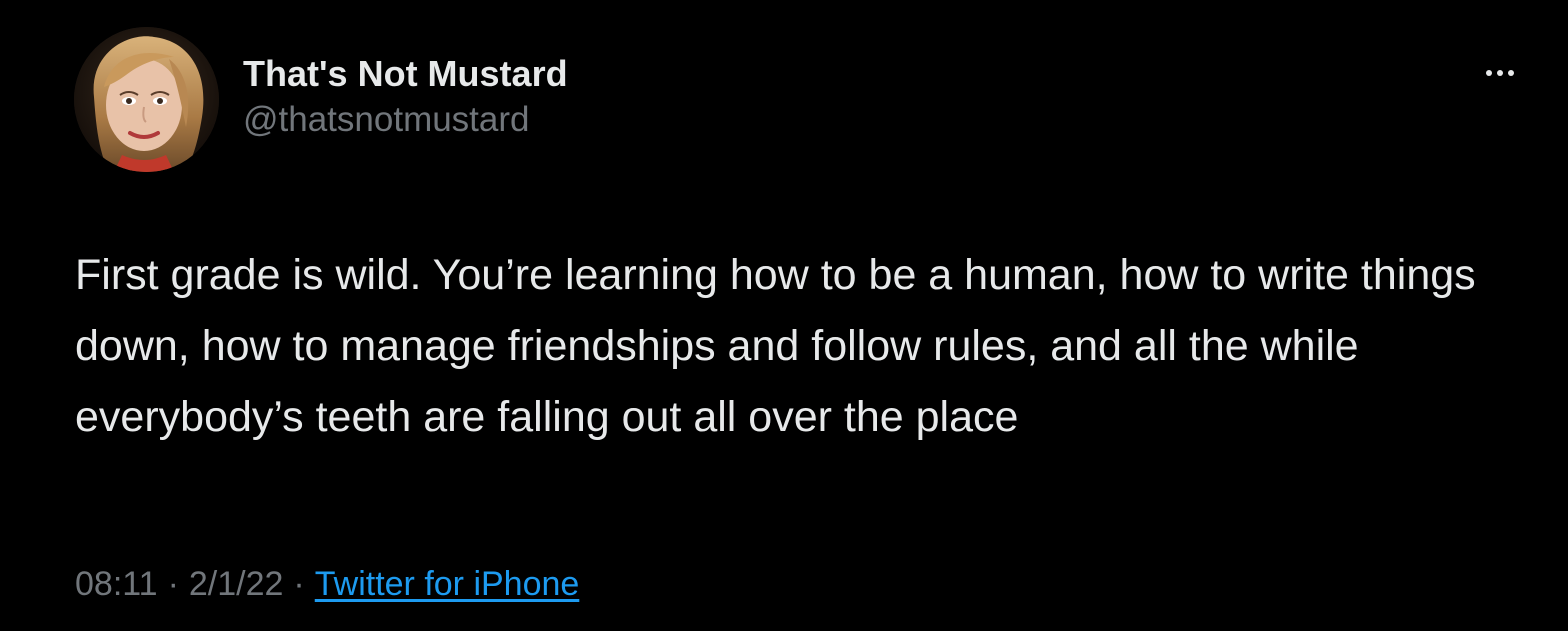  What do you see at coordinates (116, 584) in the screenshot?
I see `tweet-time: 08:11` at bounding box center [116, 584].